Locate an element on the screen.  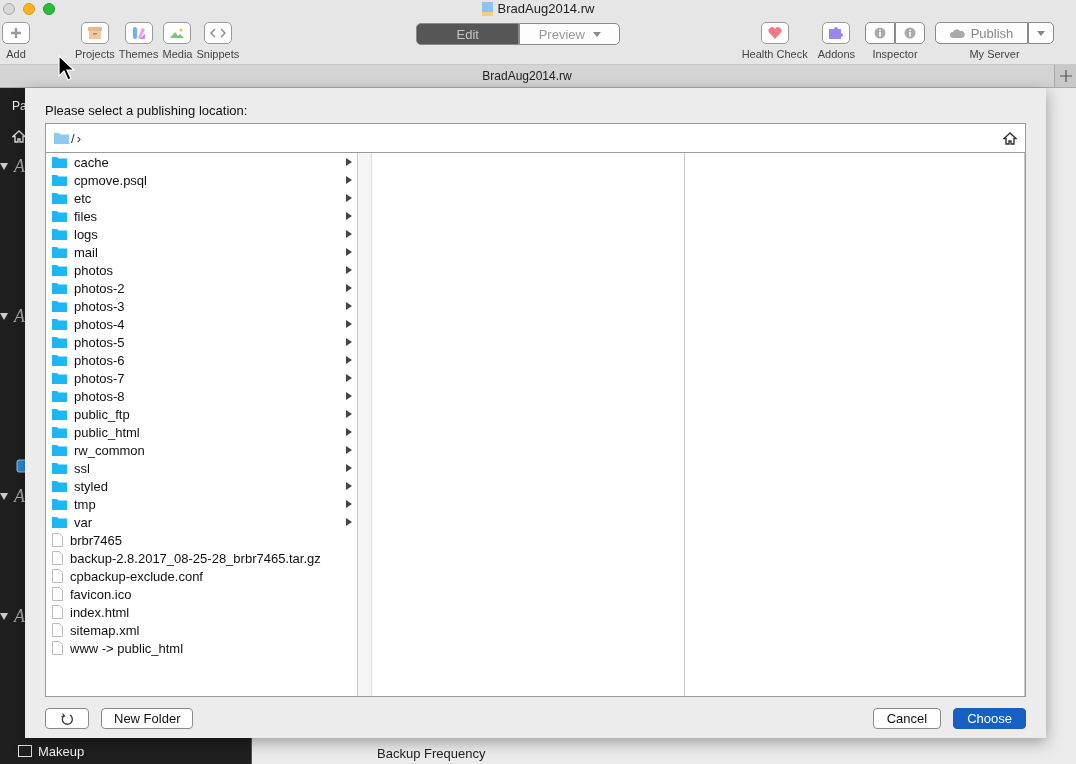
add-button is located at coordinates (16, 33).